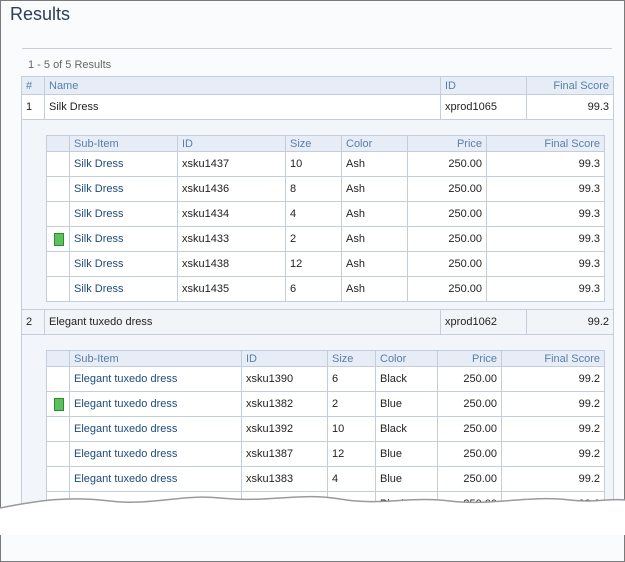 This screenshot has width=625, height=562. What do you see at coordinates (570, 107) in the screenshot?
I see `result-final-score: 99.3` at bounding box center [570, 107].